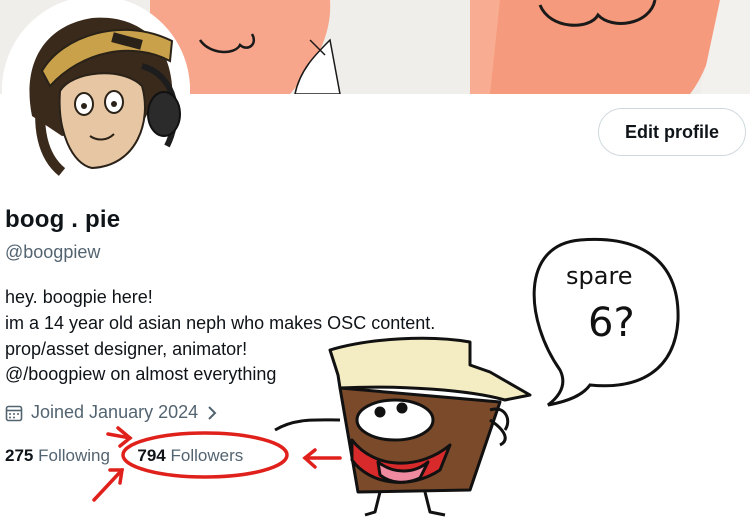 The height and width of the screenshot is (525, 750). I want to click on avatar-image, so click(96, 92).